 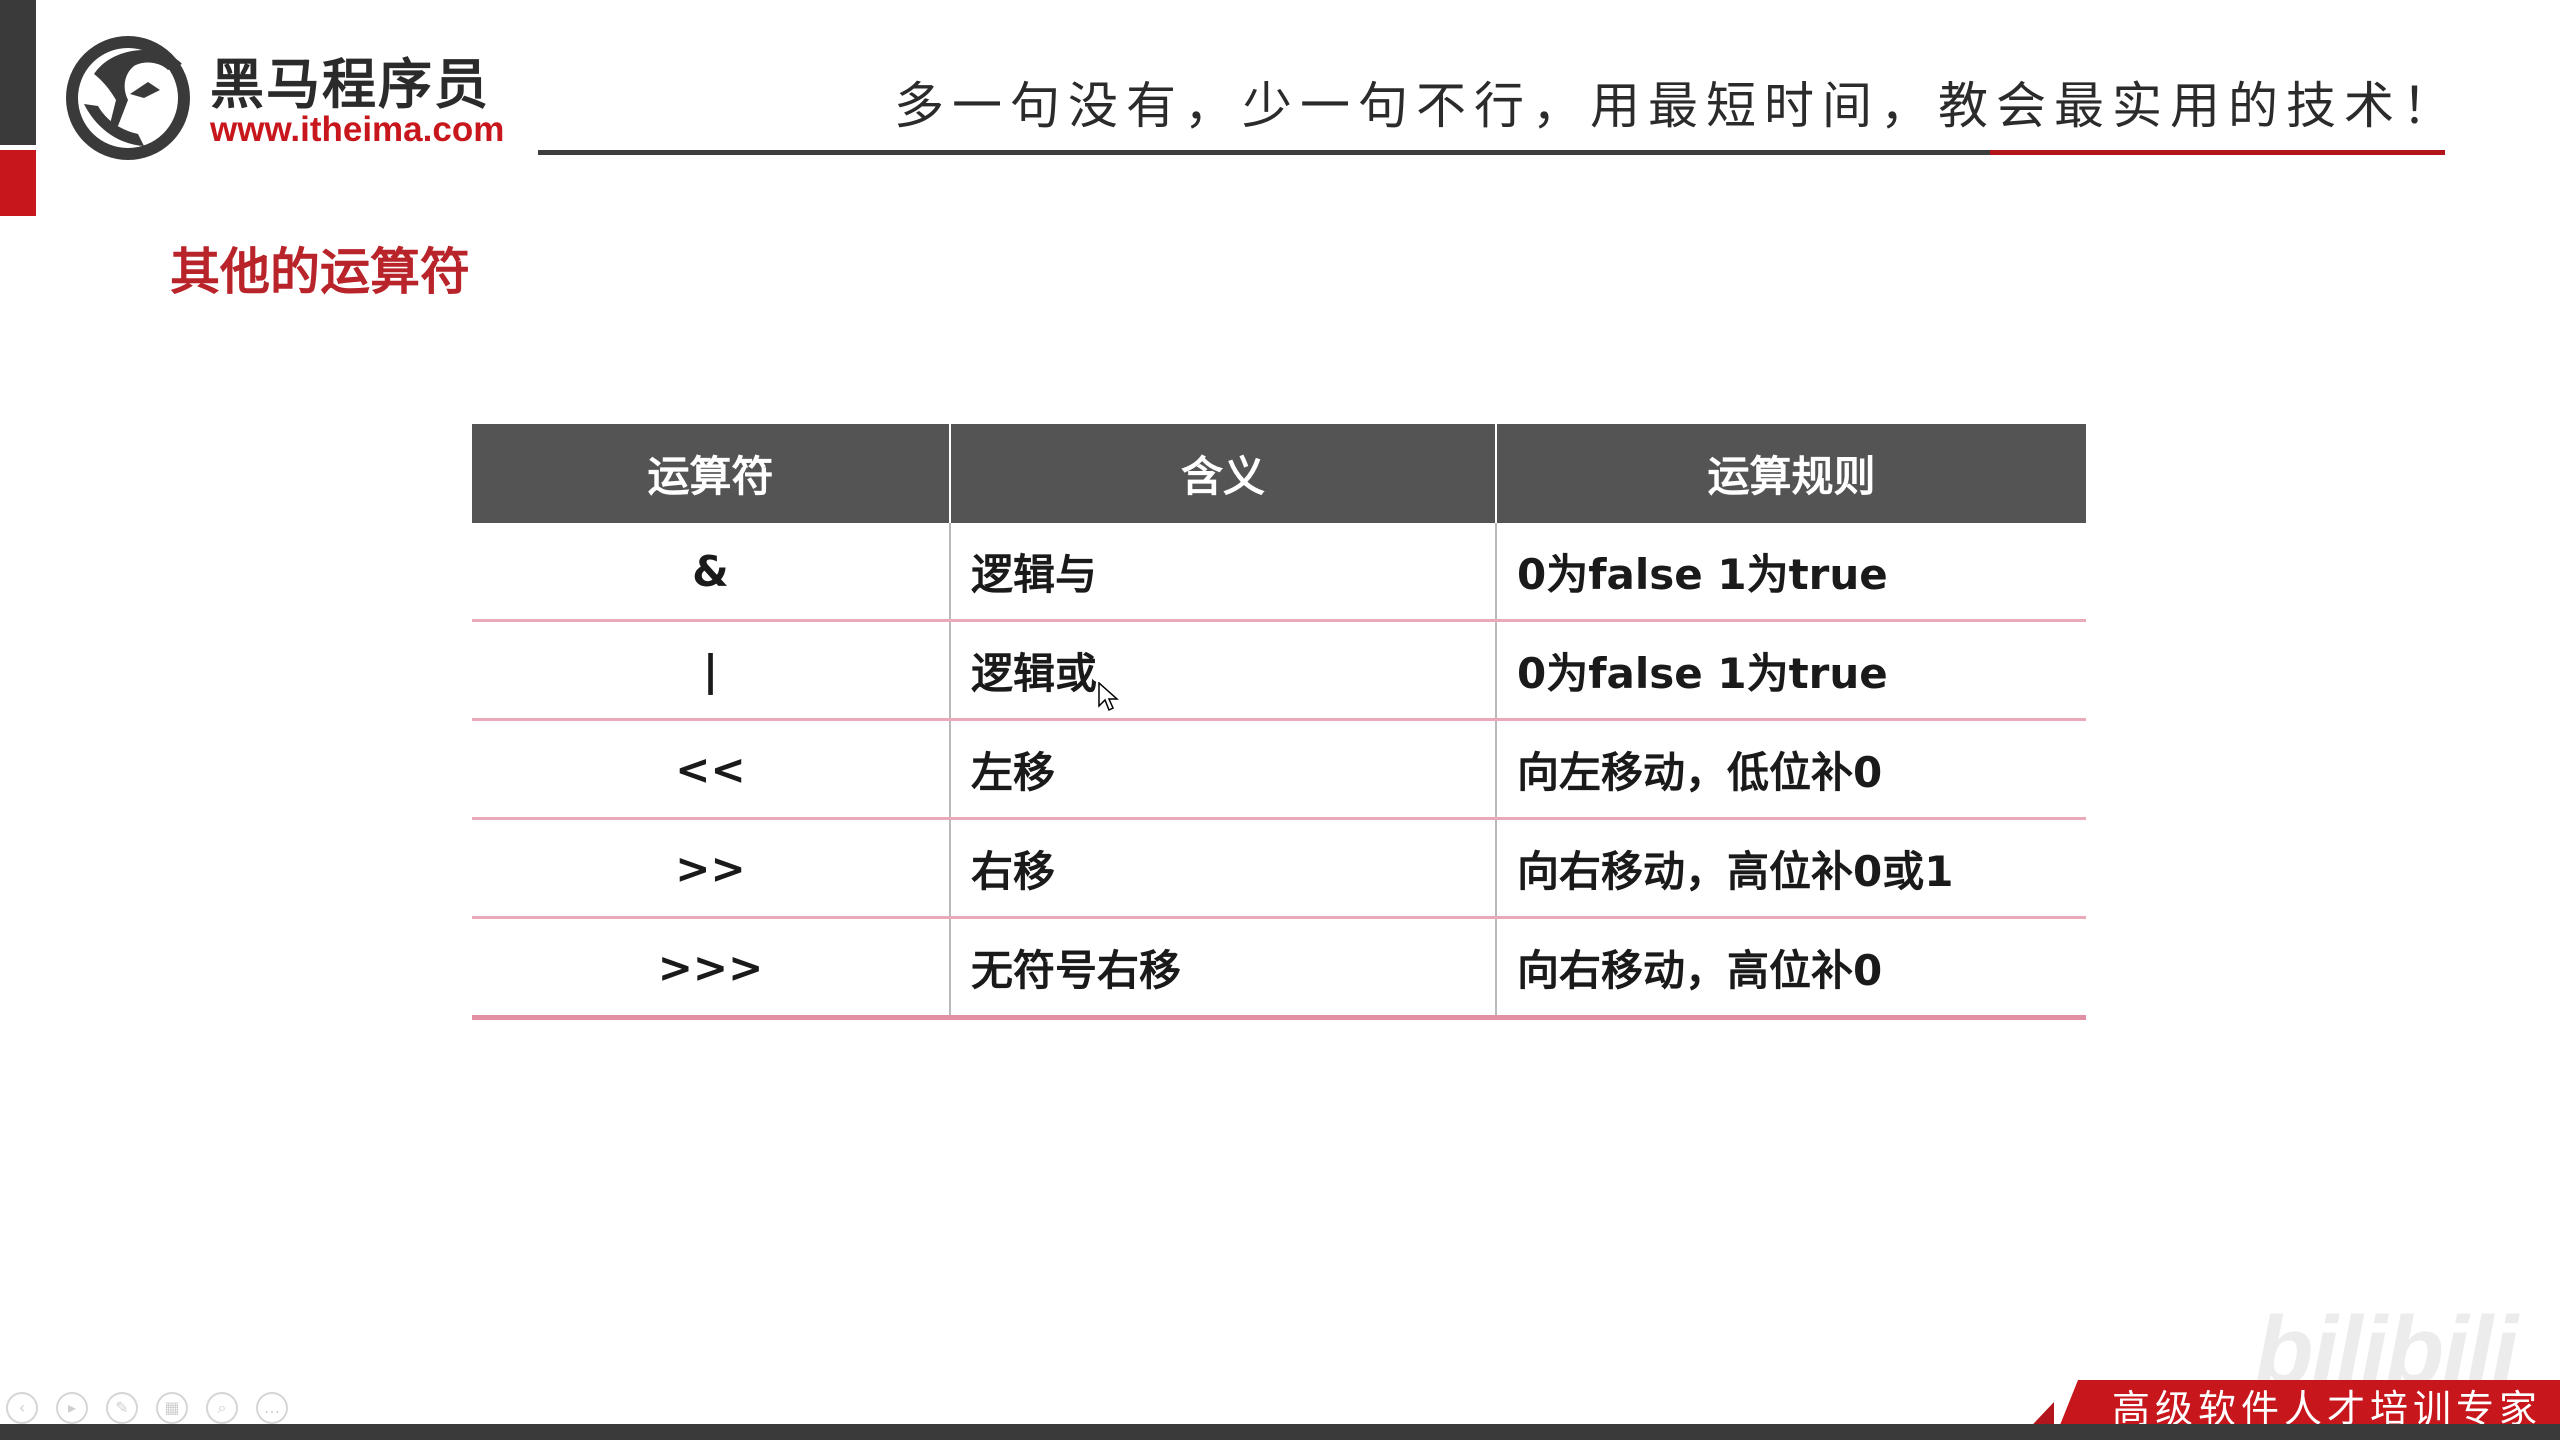 What do you see at coordinates (128, 98) in the screenshot?
I see `logo-horse-icon` at bounding box center [128, 98].